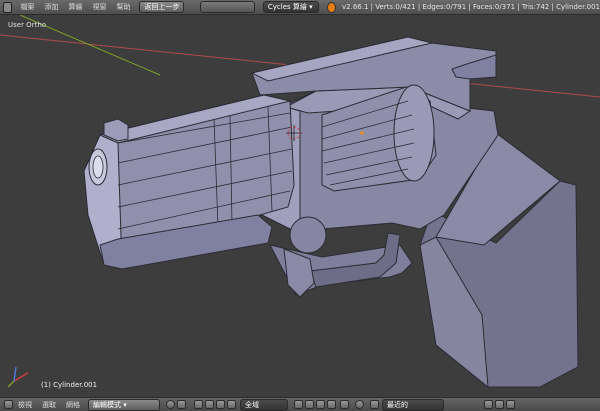  I want to click on scene-selector, so click(227, 7).